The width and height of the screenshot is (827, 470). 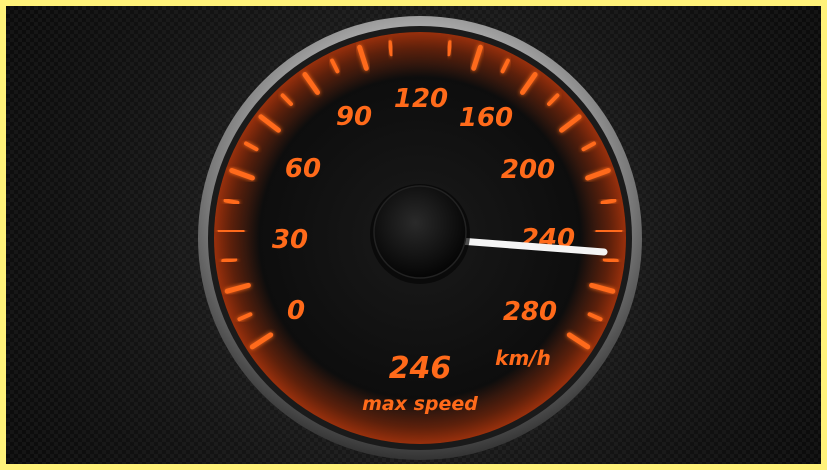 What do you see at coordinates (420, 404) in the screenshot?
I see `max-speed-caption: max speed` at bounding box center [420, 404].